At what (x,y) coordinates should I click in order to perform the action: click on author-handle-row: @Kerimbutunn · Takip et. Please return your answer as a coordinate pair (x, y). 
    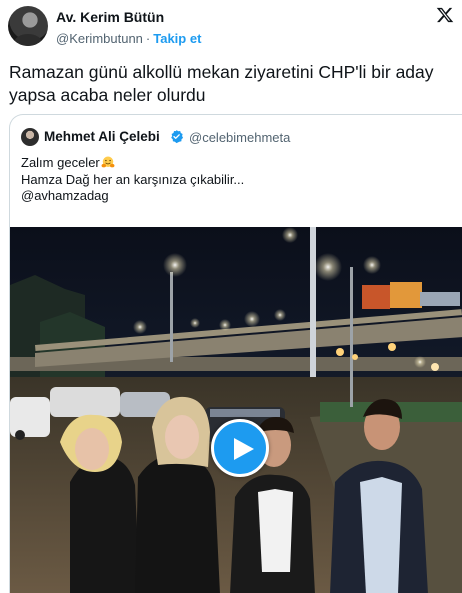
    Looking at the image, I should click on (128, 38).